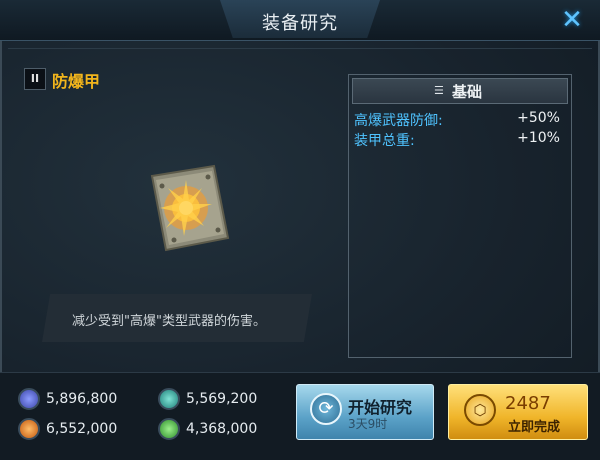 This screenshot has height=460, width=600. What do you see at coordinates (169, 429) in the screenshot?
I see `crystal-icon` at bounding box center [169, 429].